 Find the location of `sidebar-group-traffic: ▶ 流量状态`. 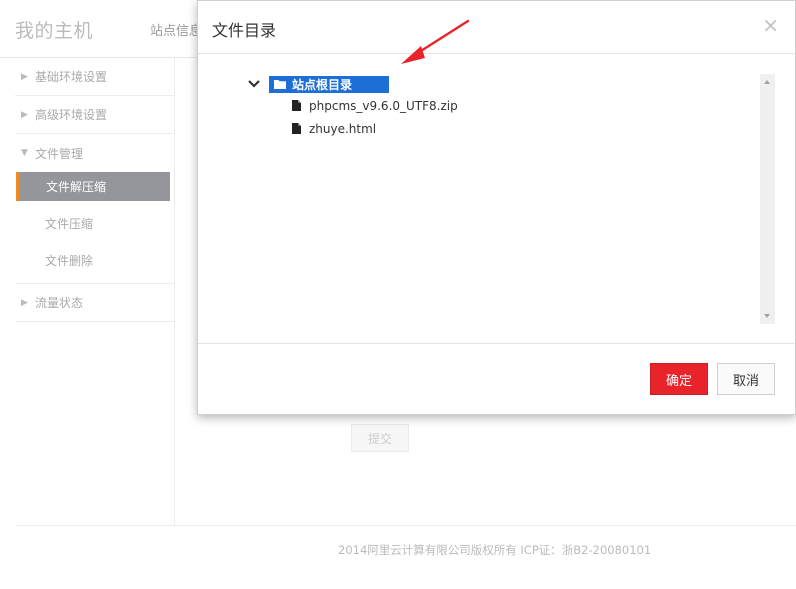

sidebar-group-traffic: ▶ 流量状态 is located at coordinates (94, 303).